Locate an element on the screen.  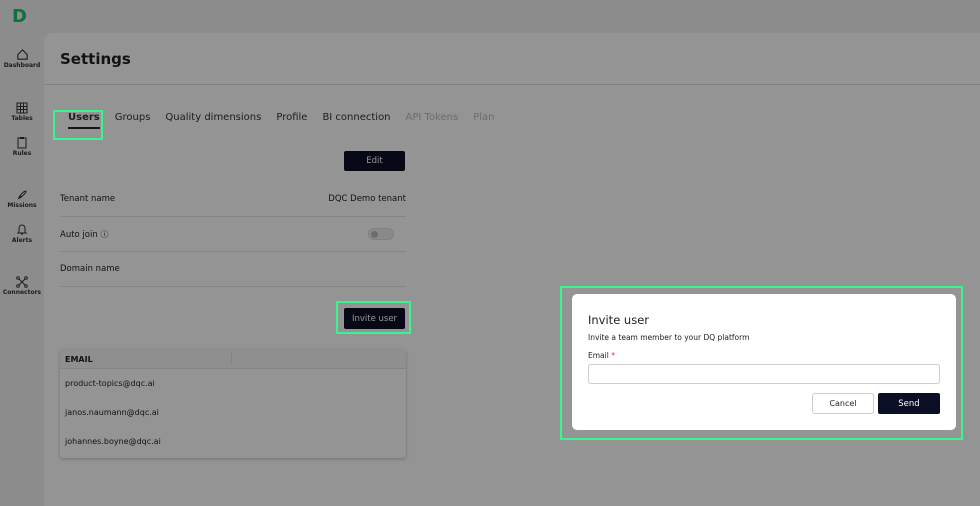
highlight-users-tab is located at coordinates (78, 125).